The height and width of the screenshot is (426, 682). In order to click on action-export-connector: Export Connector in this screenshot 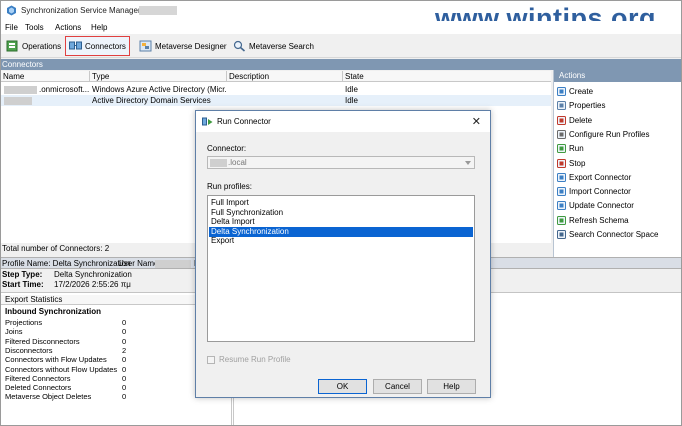, I will do `click(594, 177)`.